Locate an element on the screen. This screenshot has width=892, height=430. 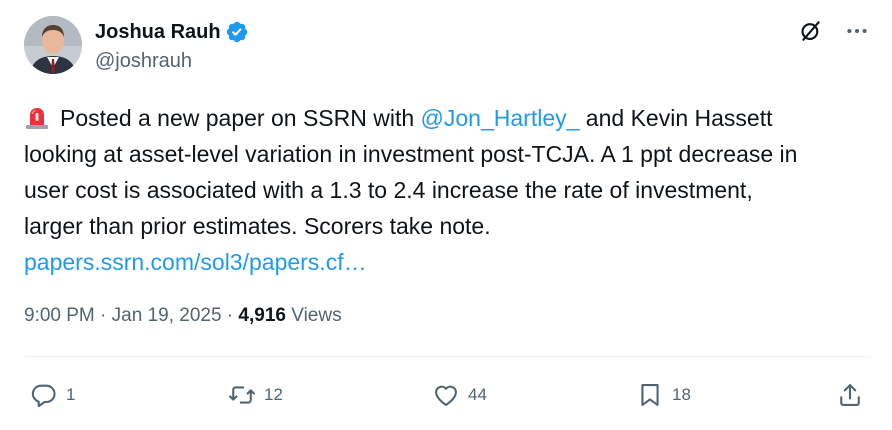
reply-count: 1 is located at coordinates (71, 394).